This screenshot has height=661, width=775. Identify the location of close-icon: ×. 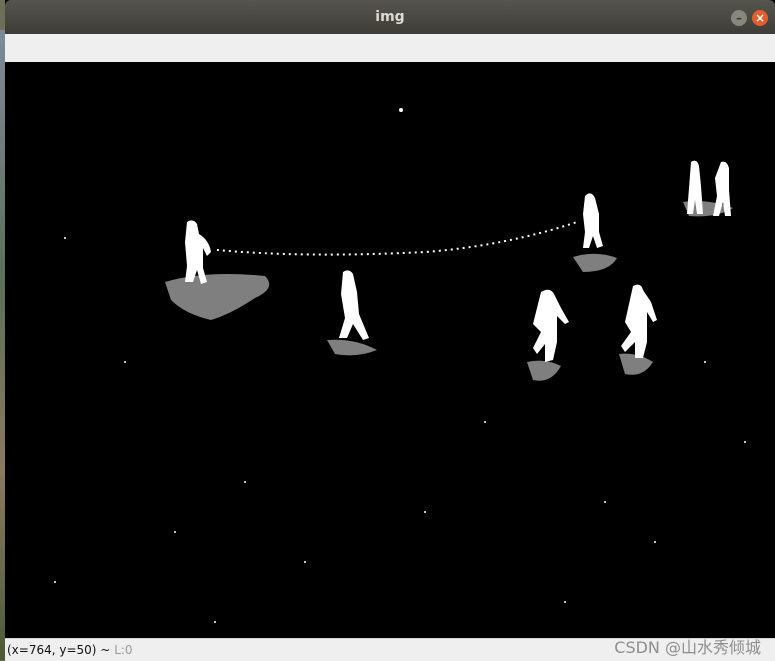
(760, 18).